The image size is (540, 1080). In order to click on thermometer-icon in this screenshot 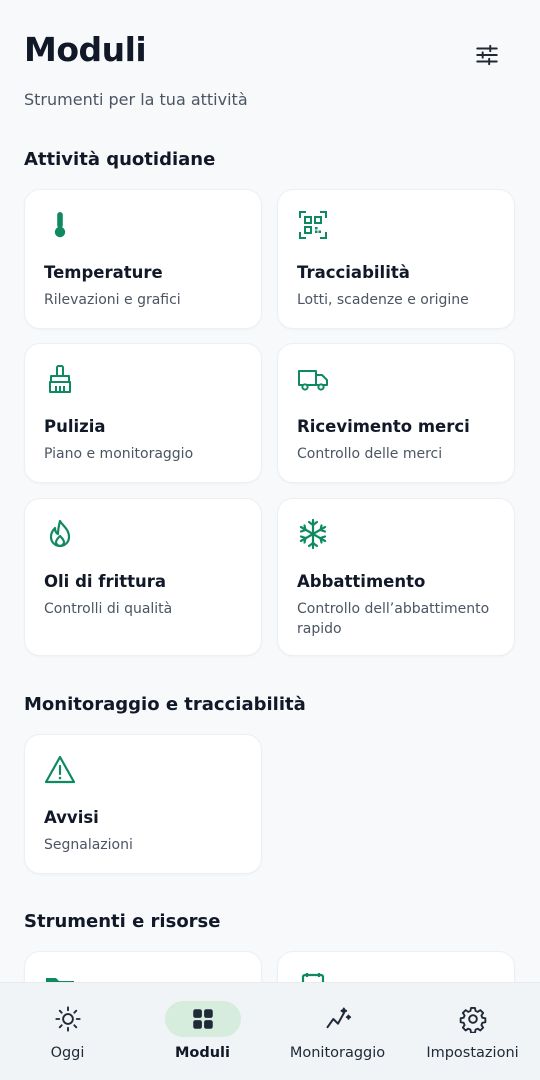, I will do `click(60, 225)`.